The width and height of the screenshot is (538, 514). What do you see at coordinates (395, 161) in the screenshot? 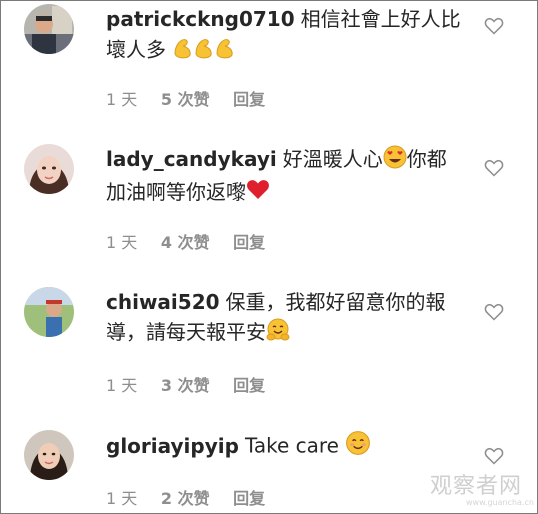
I see `heart-eyes-emoji-icon` at bounding box center [395, 161].